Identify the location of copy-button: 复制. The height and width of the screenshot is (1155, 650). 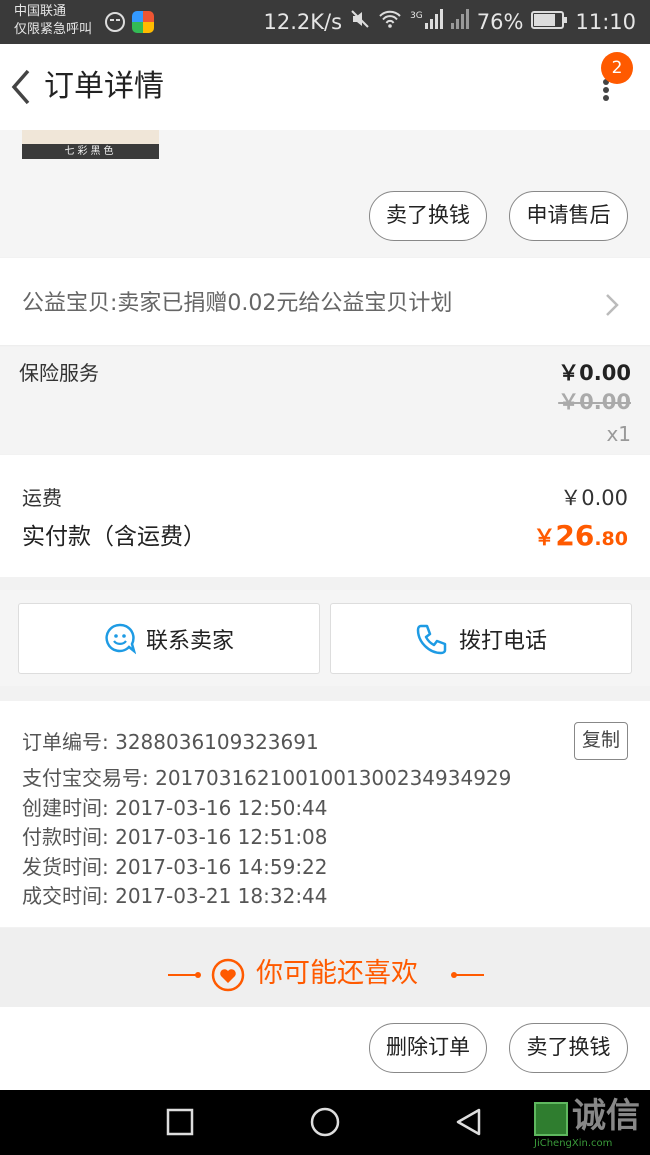
(601, 741).